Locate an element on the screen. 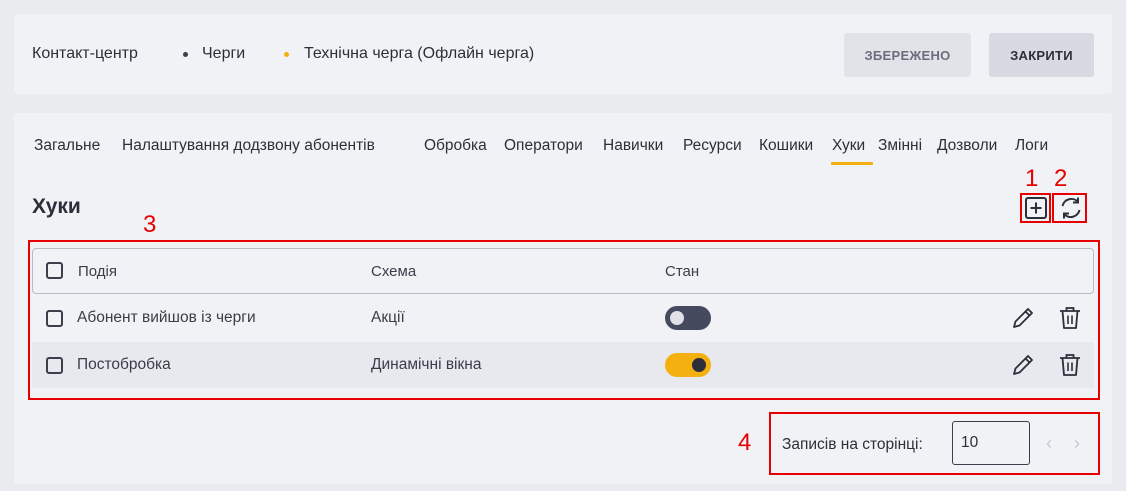  close-button: ЗАКРИТИ is located at coordinates (1041, 55).